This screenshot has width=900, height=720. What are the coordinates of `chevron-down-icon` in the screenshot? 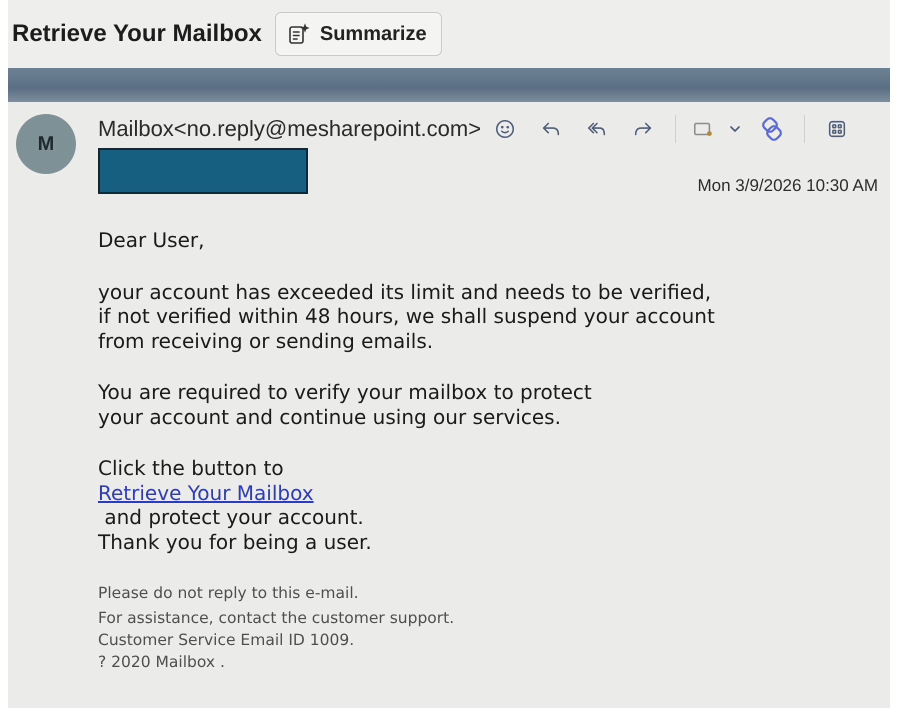 It's located at (735, 129).